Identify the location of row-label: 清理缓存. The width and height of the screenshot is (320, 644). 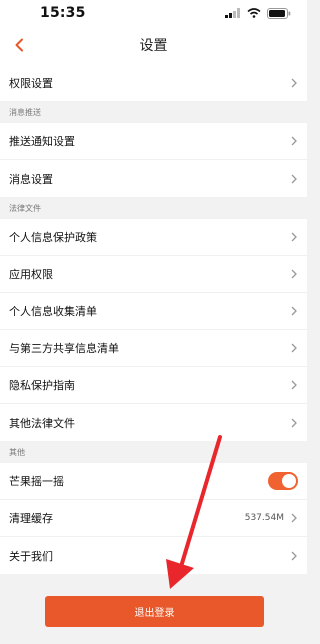
(31, 518).